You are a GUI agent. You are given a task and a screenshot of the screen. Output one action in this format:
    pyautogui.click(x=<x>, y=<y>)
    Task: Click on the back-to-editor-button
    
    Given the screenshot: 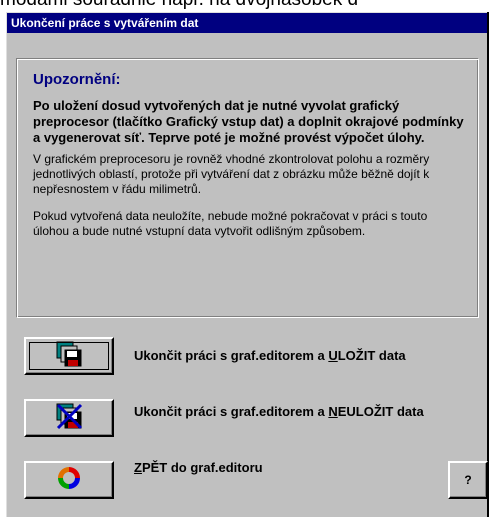 What is the action you would take?
    pyautogui.click(x=69, y=480)
    